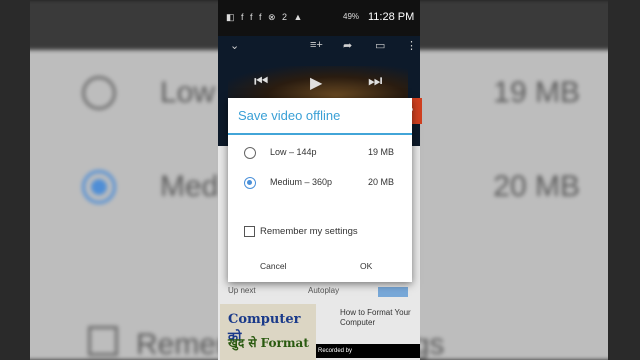 Image resolution: width=640 pixels, height=360 pixels. I want to click on autoplay-toggle, so click(393, 292).